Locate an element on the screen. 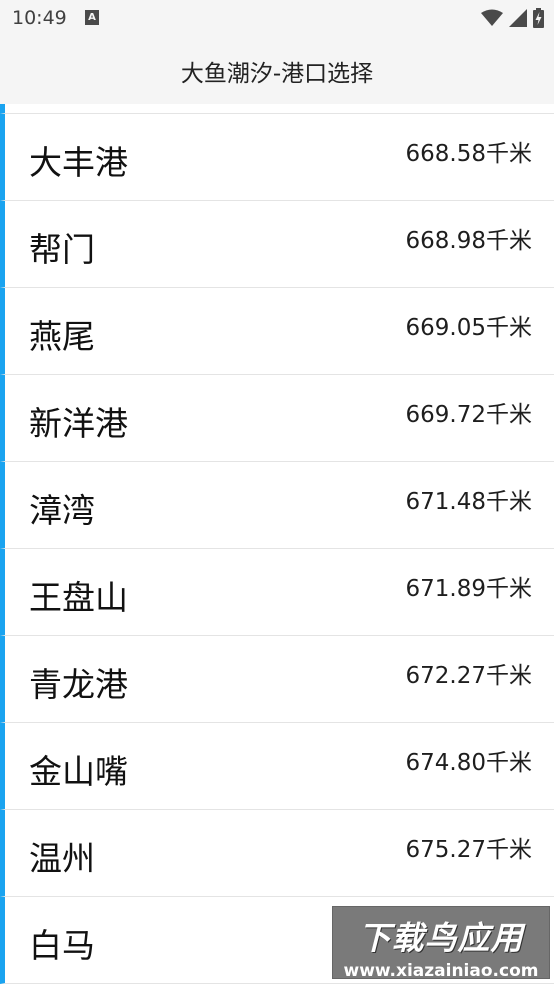  watermark-url: www.xiazainiao.com is located at coordinates (441, 971).